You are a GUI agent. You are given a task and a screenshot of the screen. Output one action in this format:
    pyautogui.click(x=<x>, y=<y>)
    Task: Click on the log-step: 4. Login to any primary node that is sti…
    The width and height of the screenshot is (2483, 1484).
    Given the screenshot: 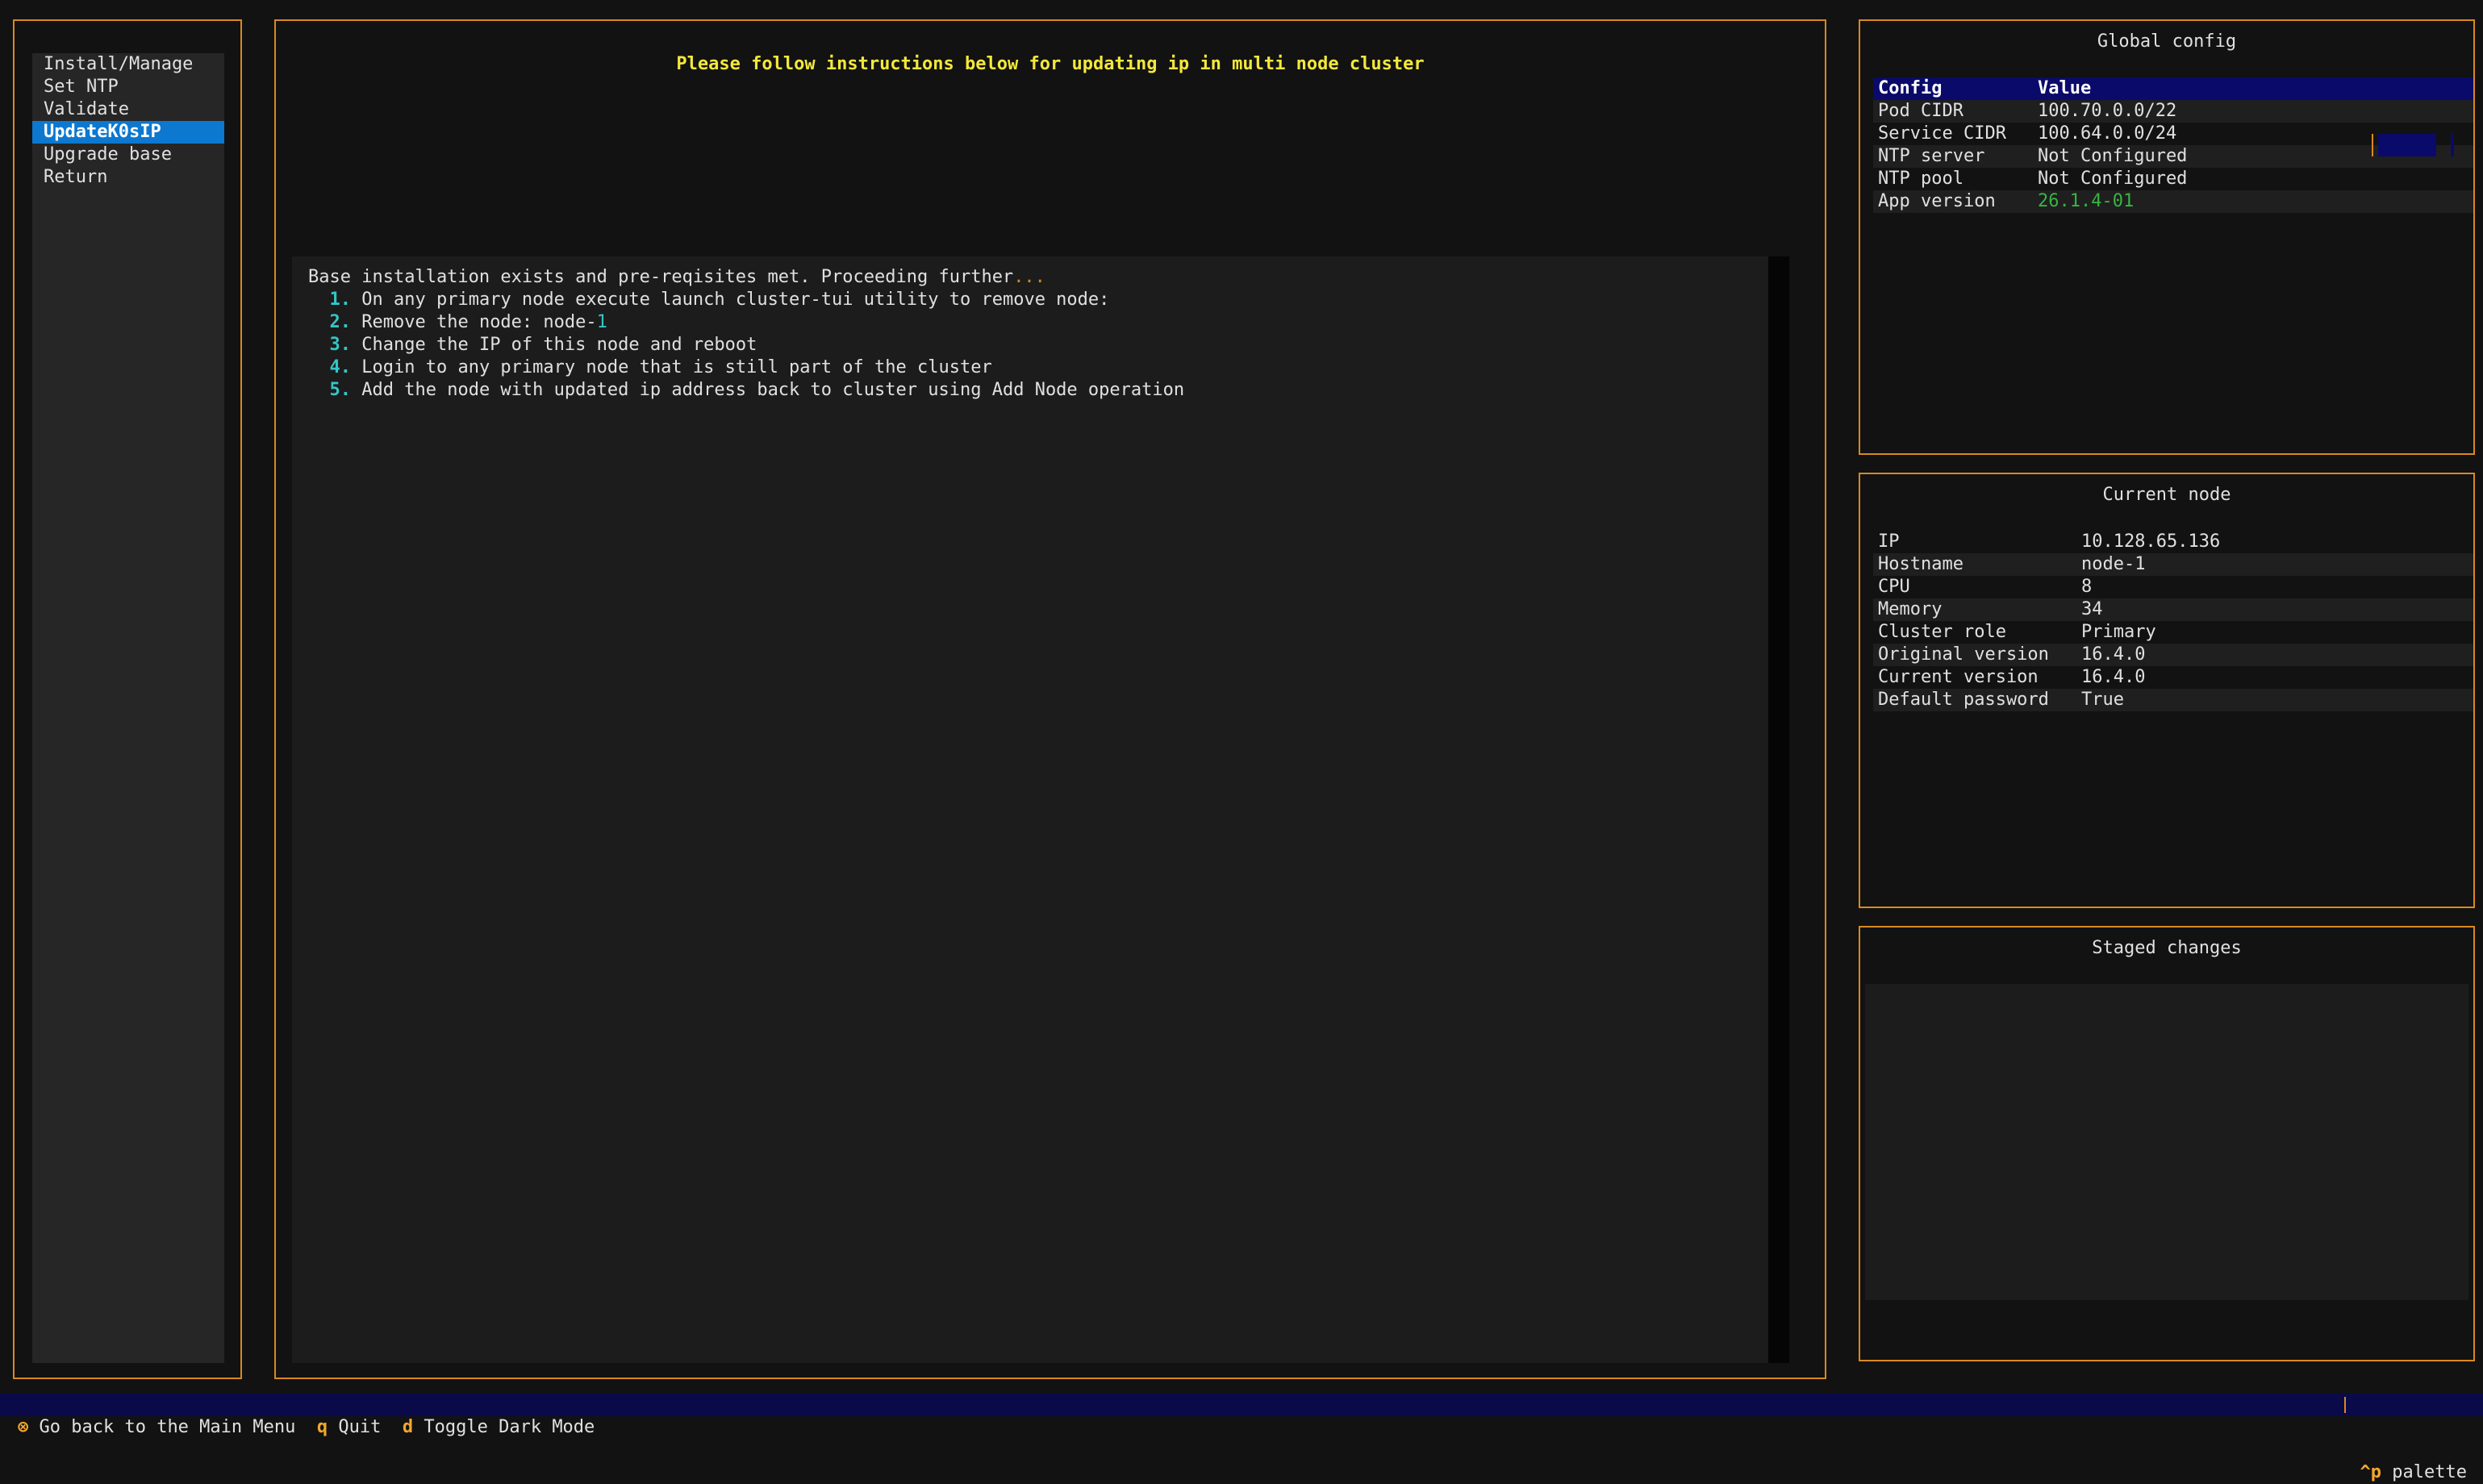 What is the action you would take?
    pyautogui.click(x=746, y=368)
    